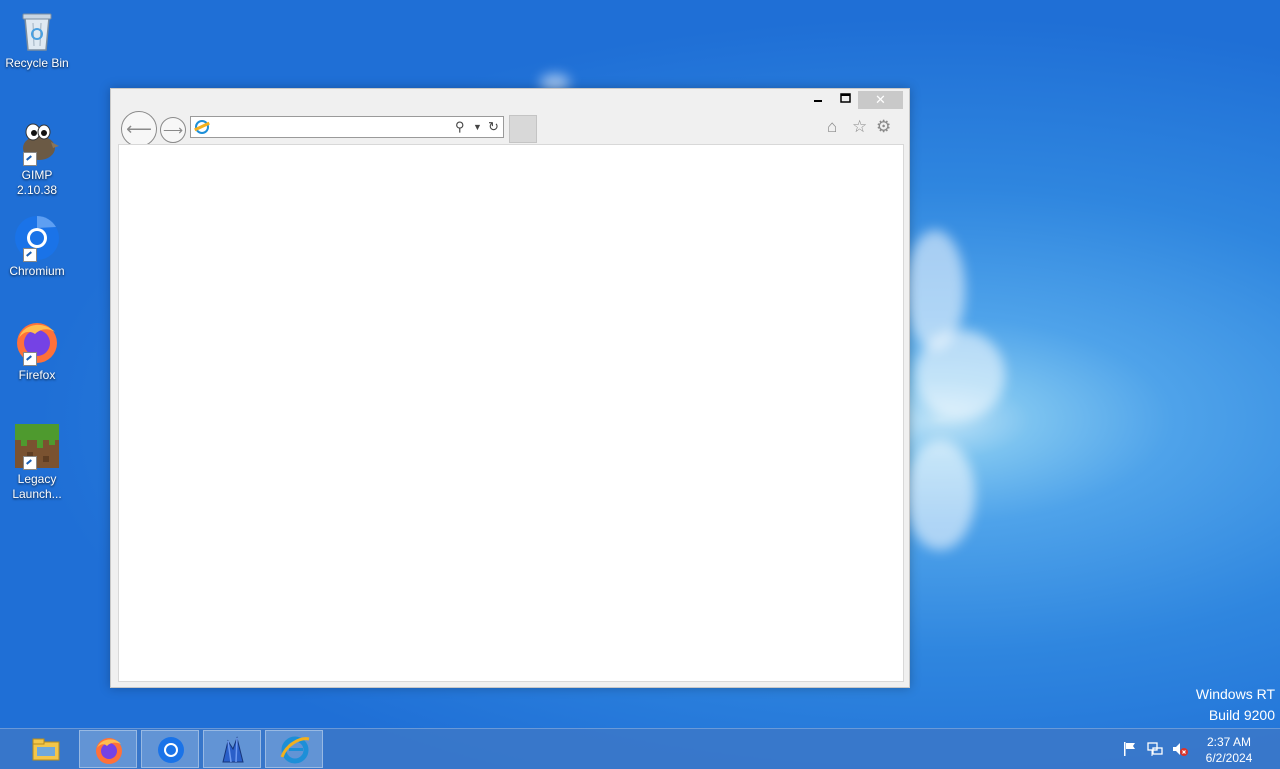  I want to click on maximize-icon, so click(845, 98).